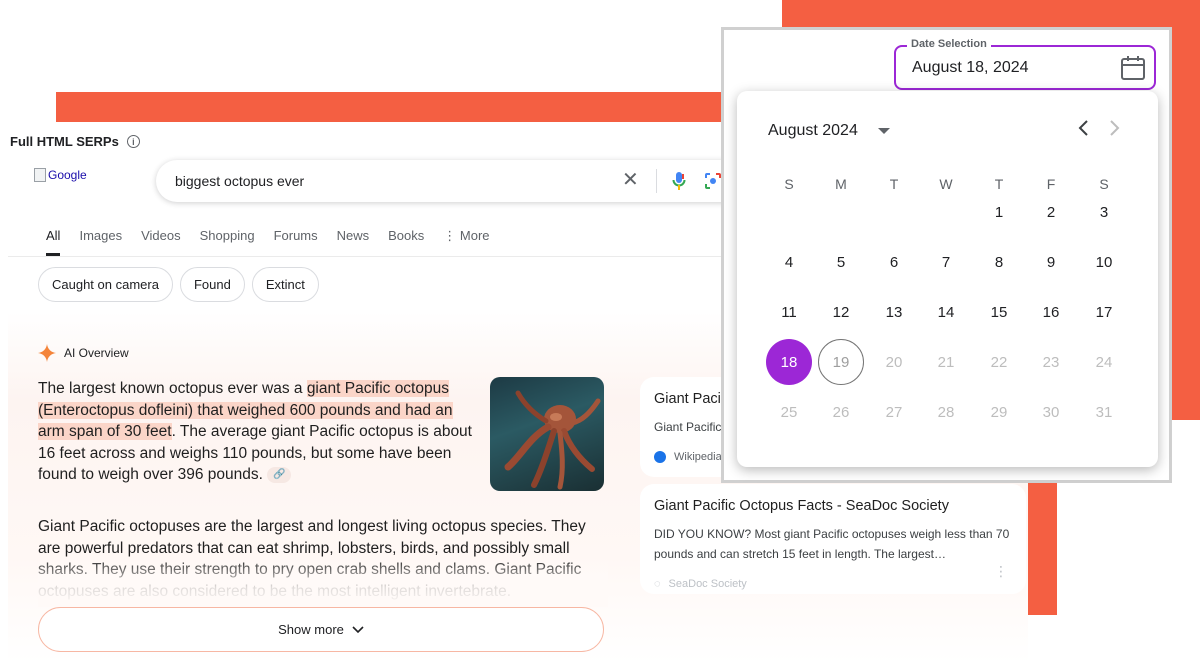  I want to click on calendar-day: 18, so click(789, 362).